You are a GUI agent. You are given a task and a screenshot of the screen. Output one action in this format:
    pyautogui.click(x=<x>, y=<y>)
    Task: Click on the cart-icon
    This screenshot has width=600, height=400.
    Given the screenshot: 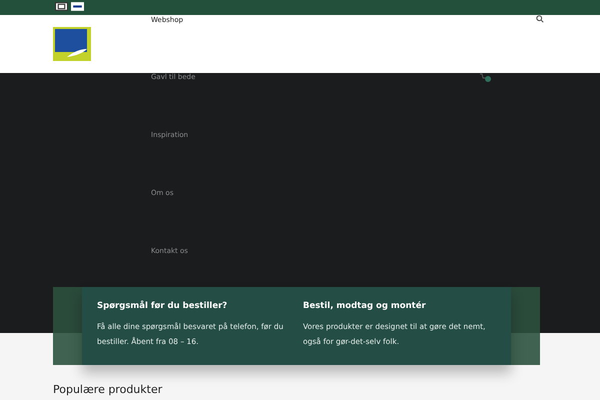 What is the action you would take?
    pyautogui.click(x=486, y=78)
    